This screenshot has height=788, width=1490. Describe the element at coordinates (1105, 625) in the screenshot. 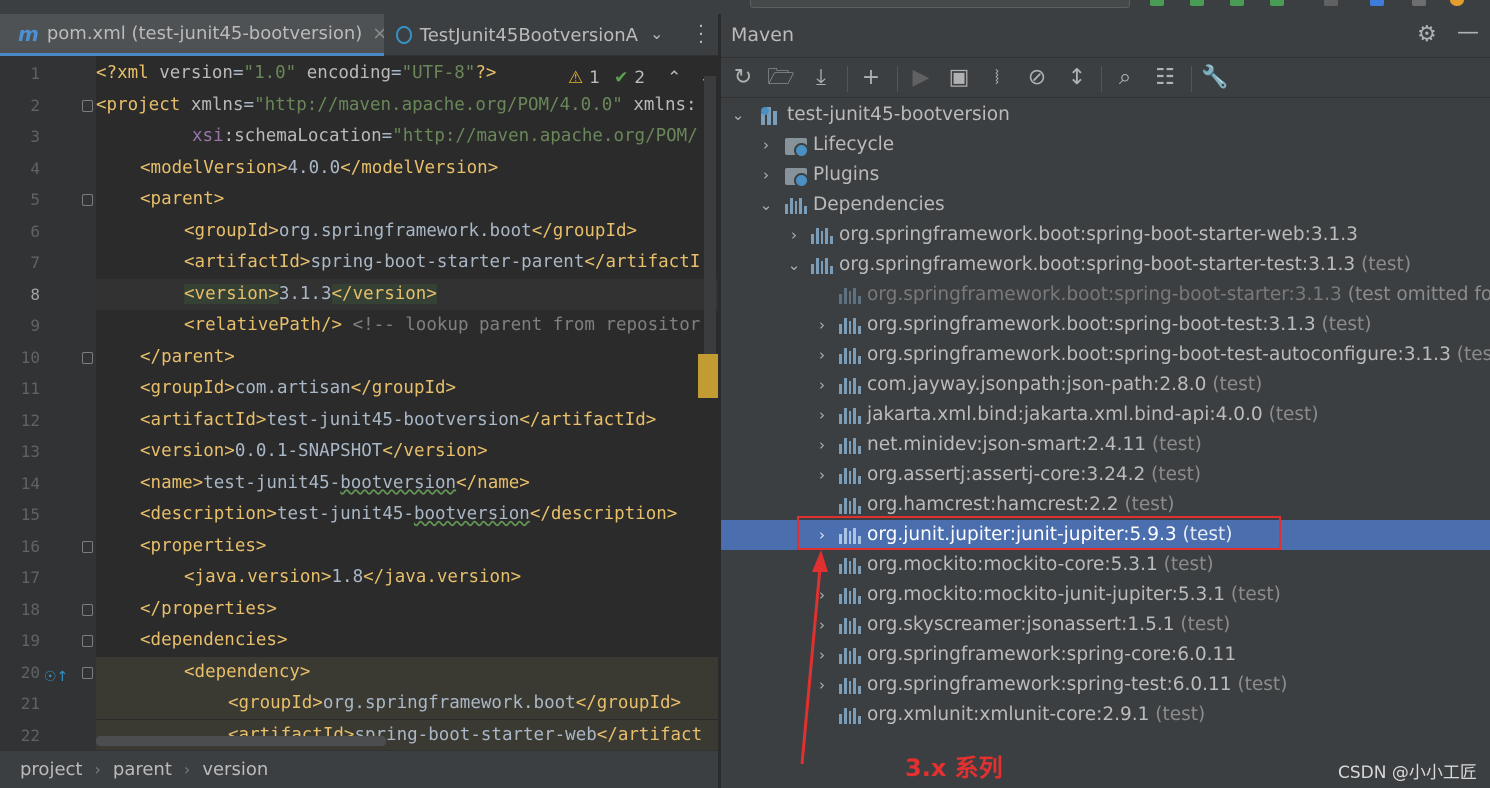

I see `dependency-node: › org.skyscreamer:jsonassert:1.5.1 (test)` at that location.